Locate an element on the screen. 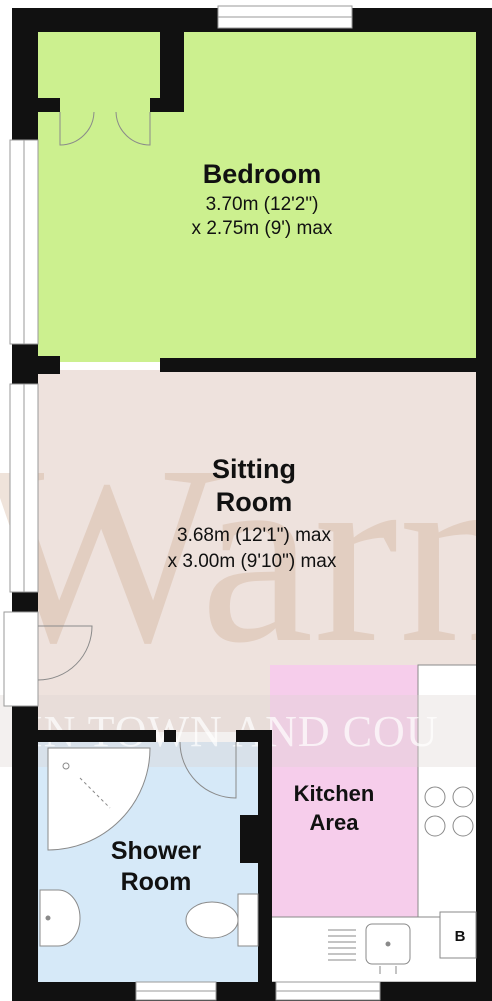 This screenshot has width=492, height=1001. kitchen-name-line1: Kitchen is located at coordinates (334, 793).